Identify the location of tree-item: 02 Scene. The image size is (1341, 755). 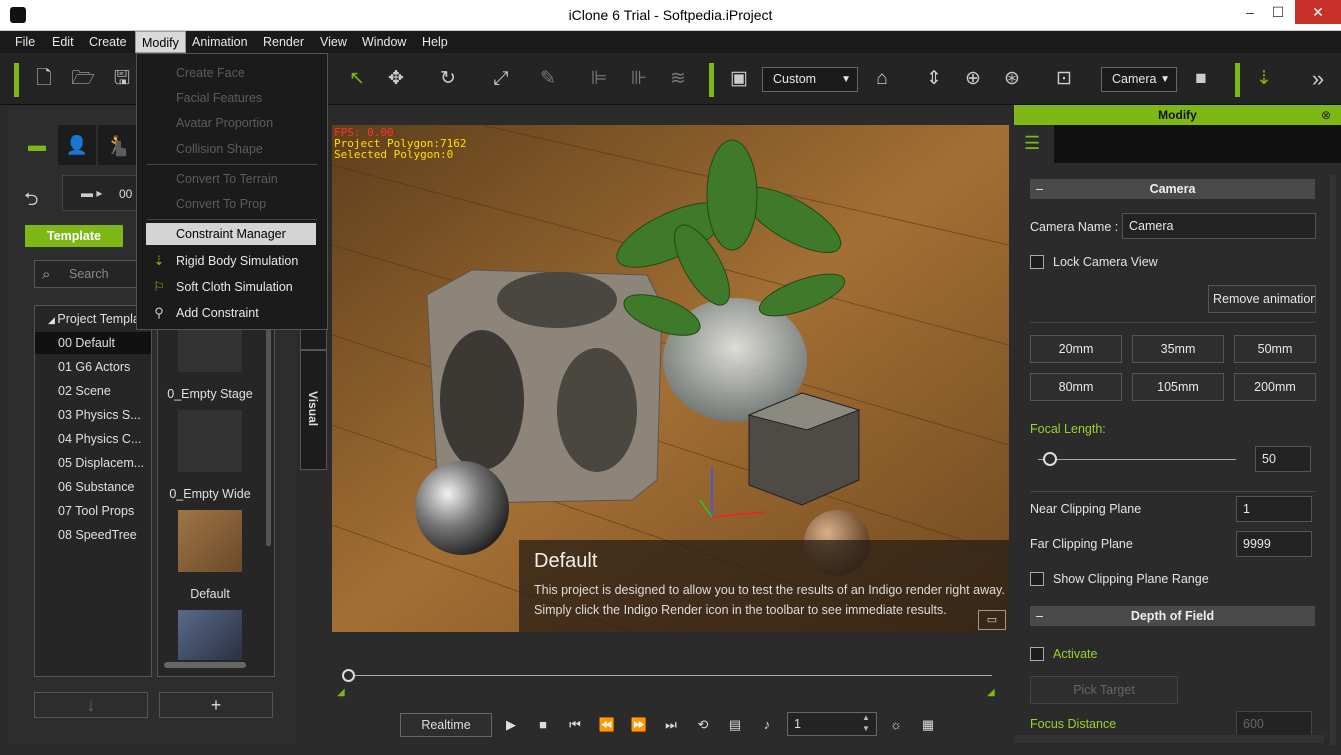
(93, 391).